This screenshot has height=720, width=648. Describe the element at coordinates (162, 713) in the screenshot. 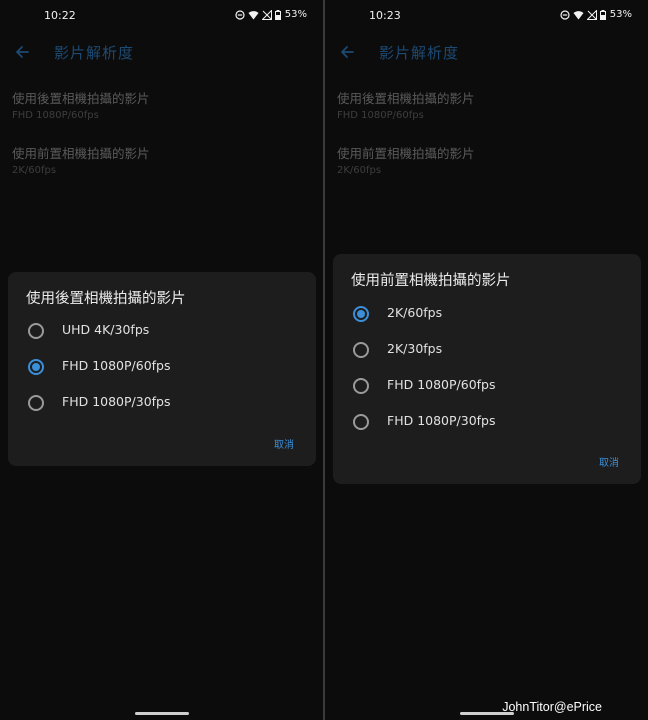

I see `gesture-nav-handle` at that location.